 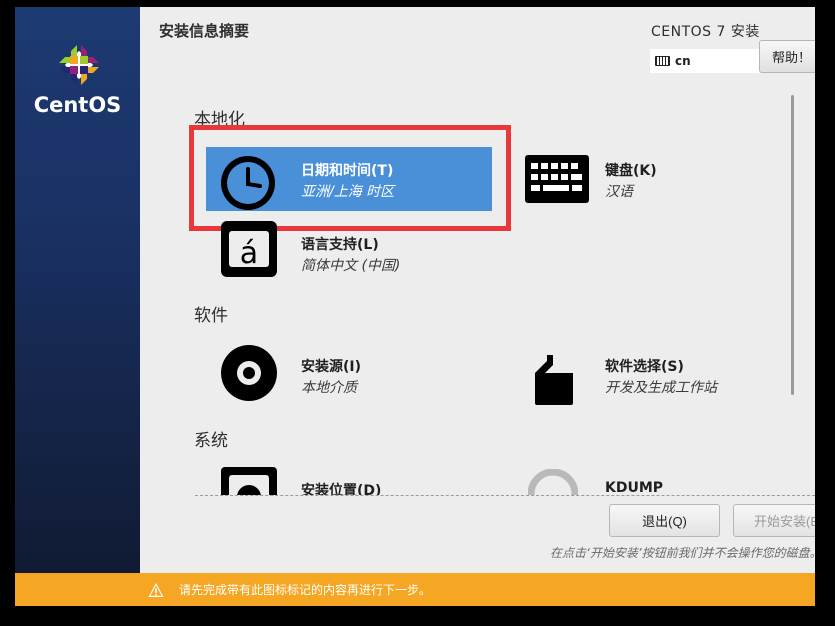 What do you see at coordinates (682, 553) in the screenshot?
I see `hint-text: 在点击‘开始安装’按钮前我们并不会操作您的磁盘。` at bounding box center [682, 553].